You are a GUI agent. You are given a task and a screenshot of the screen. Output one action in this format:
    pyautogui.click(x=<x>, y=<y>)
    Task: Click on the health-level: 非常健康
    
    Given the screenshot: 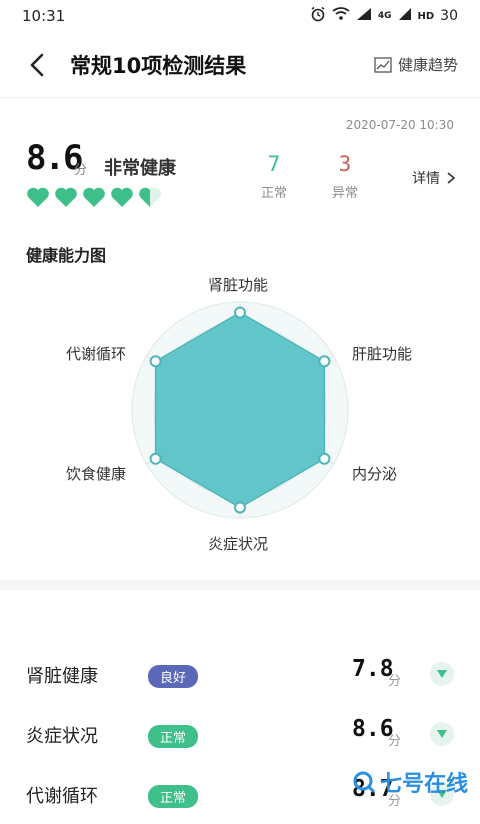 What is the action you would take?
    pyautogui.click(x=140, y=168)
    